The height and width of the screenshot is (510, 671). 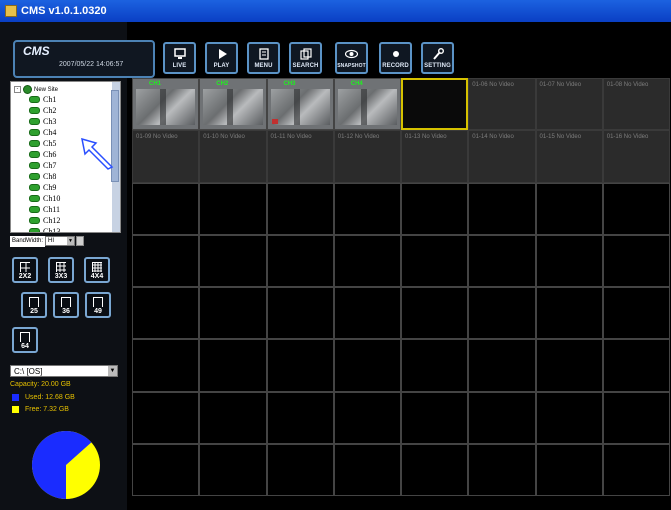 I want to click on menu-button: MENU, so click(x=263, y=58).